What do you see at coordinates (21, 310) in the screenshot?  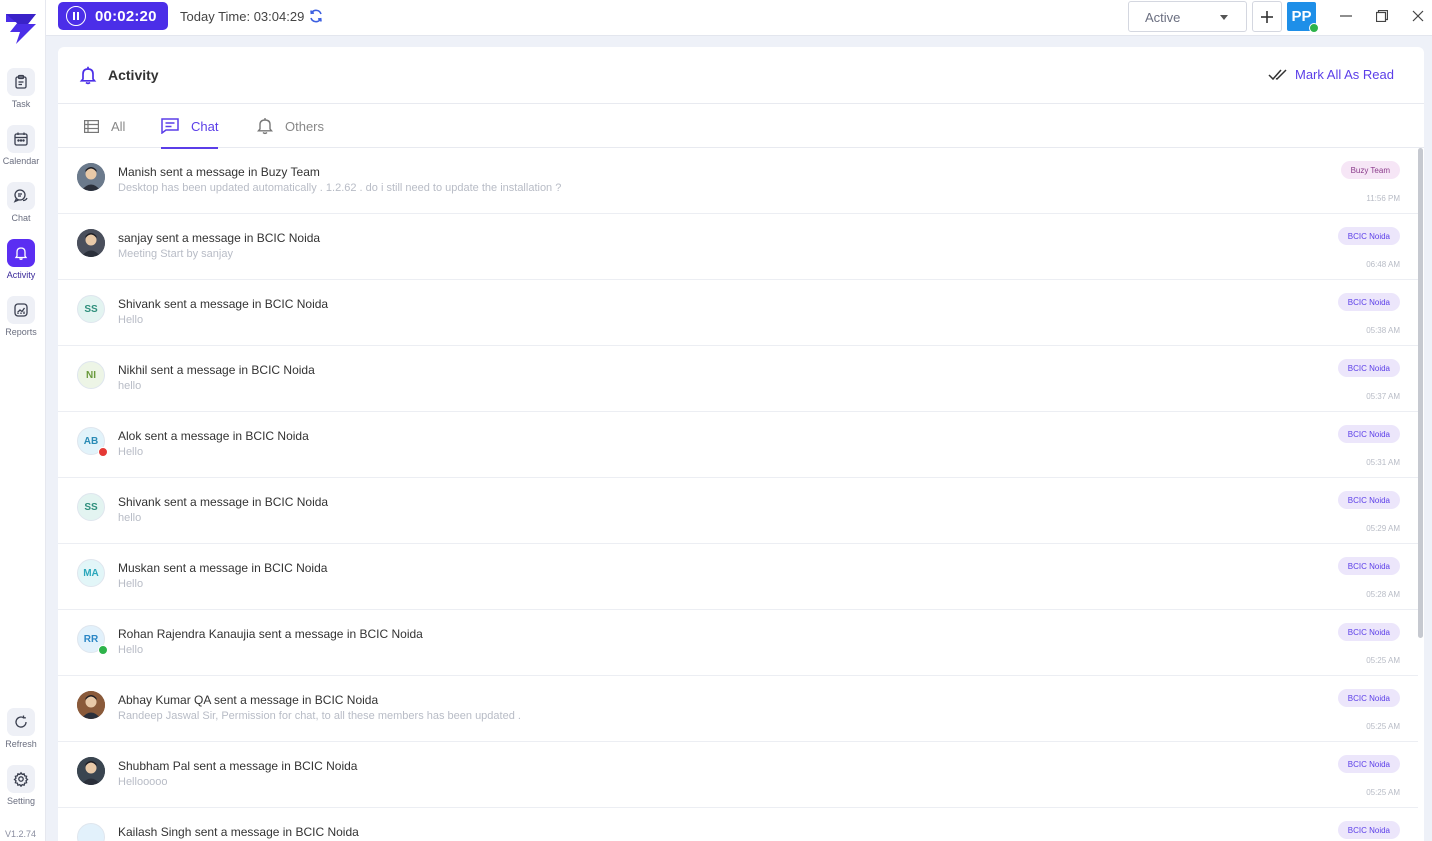 I see `reports-icon` at bounding box center [21, 310].